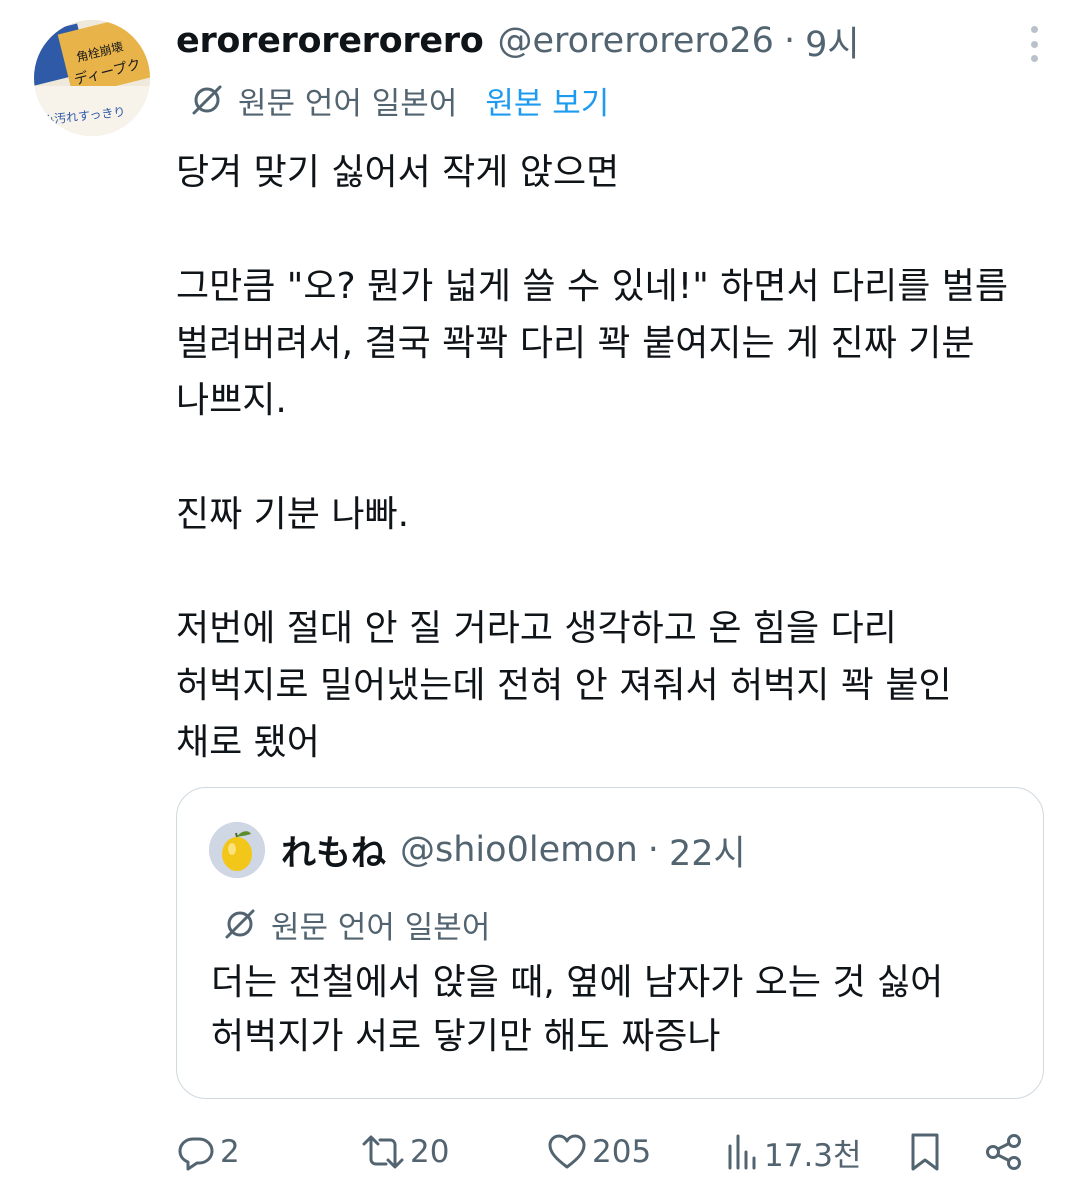 The image size is (1079, 1181). Describe the element at coordinates (742, 1152) in the screenshot. I see `views-icon` at that location.